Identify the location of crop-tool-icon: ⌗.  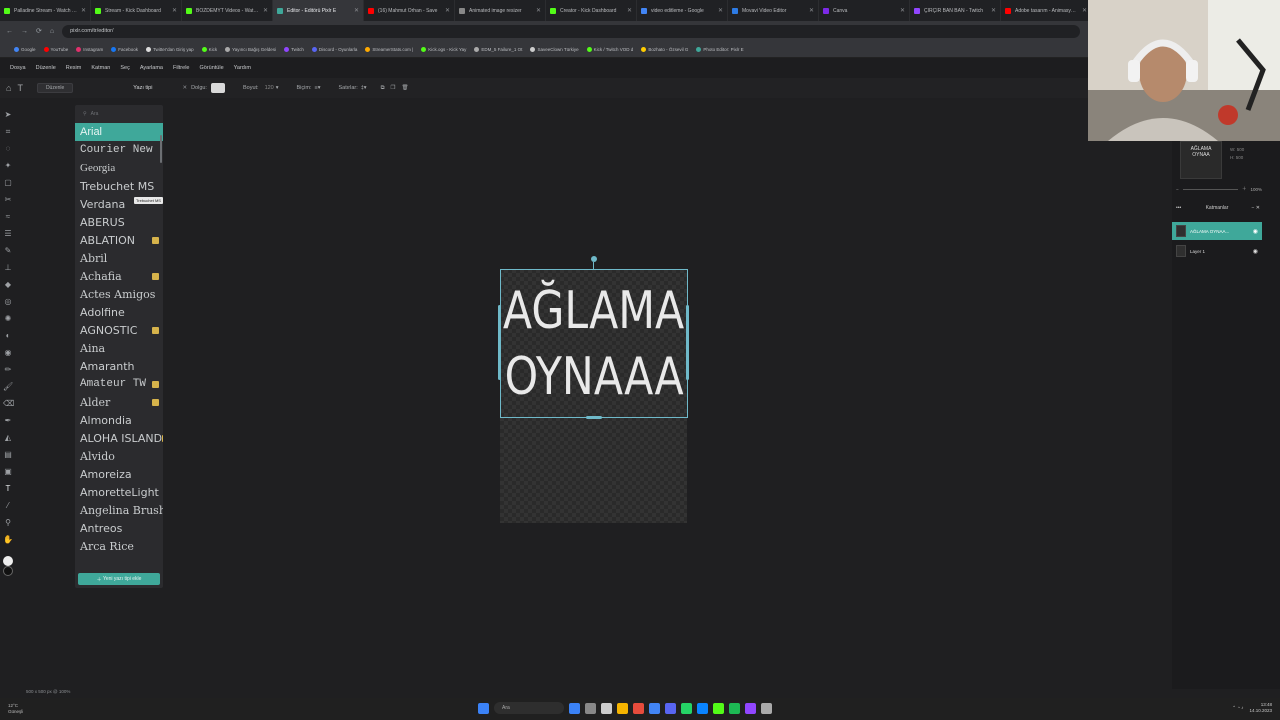
(8, 131).